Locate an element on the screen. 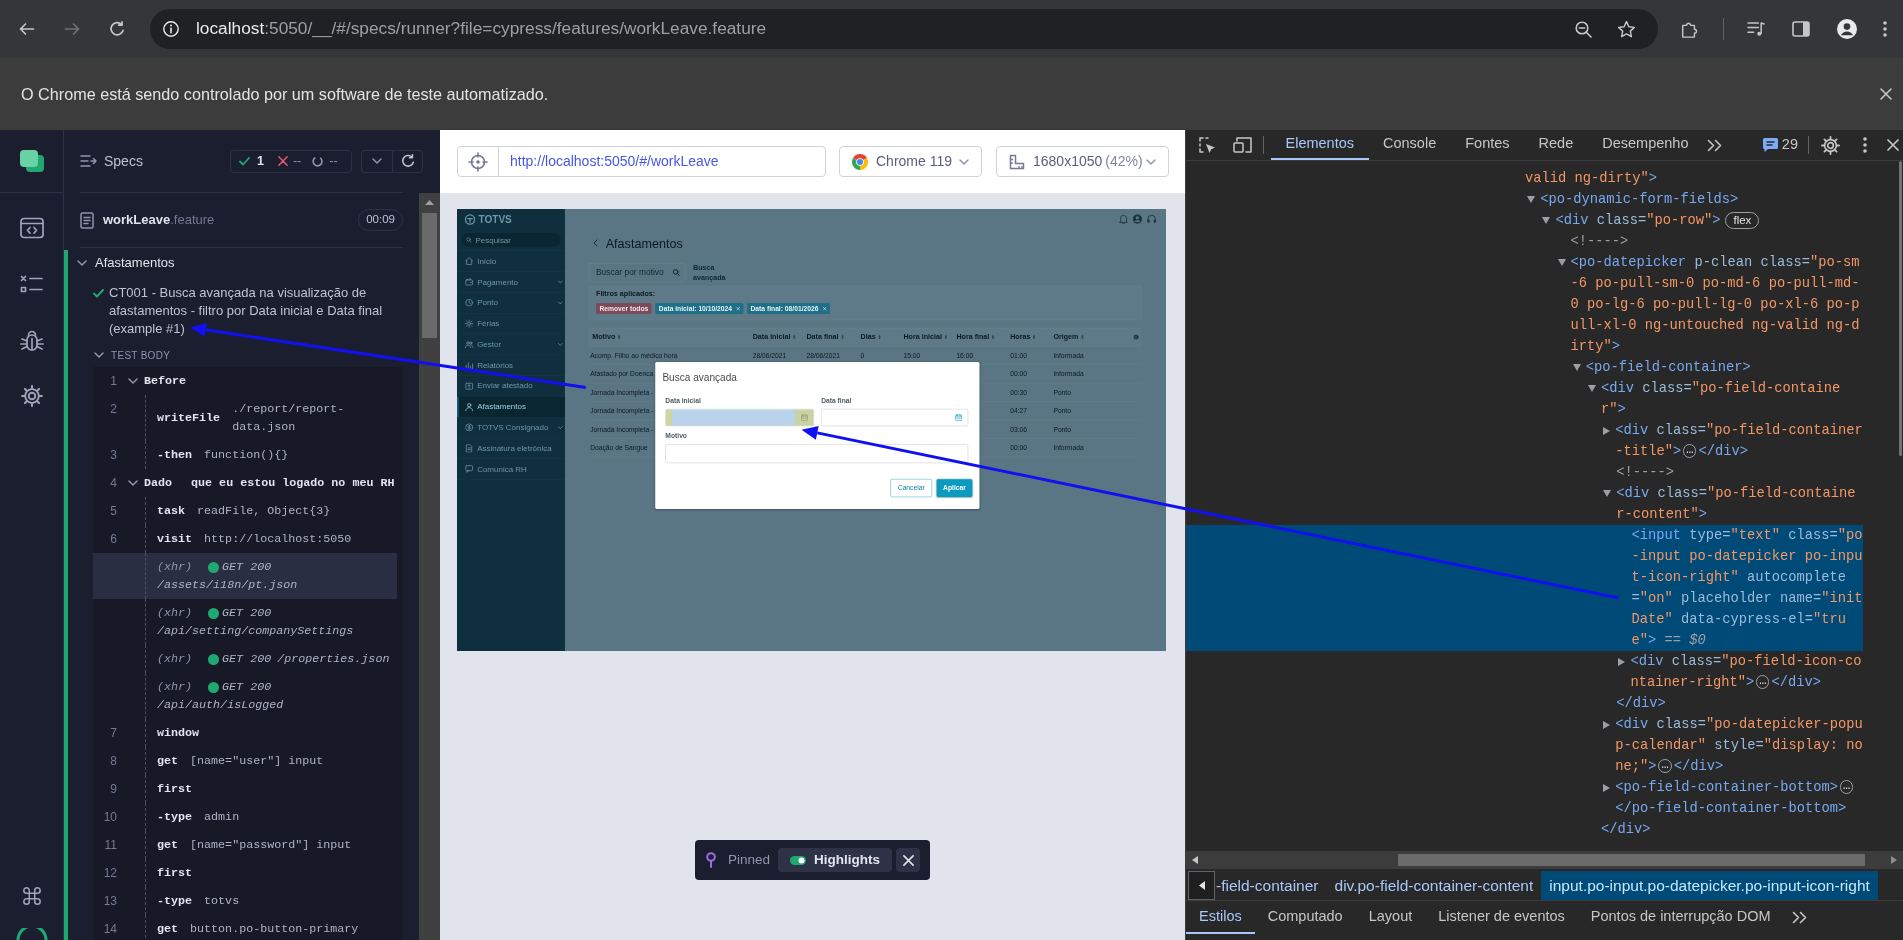 The width and height of the screenshot is (1903, 940). settings-icon is located at coordinates (31, 396).